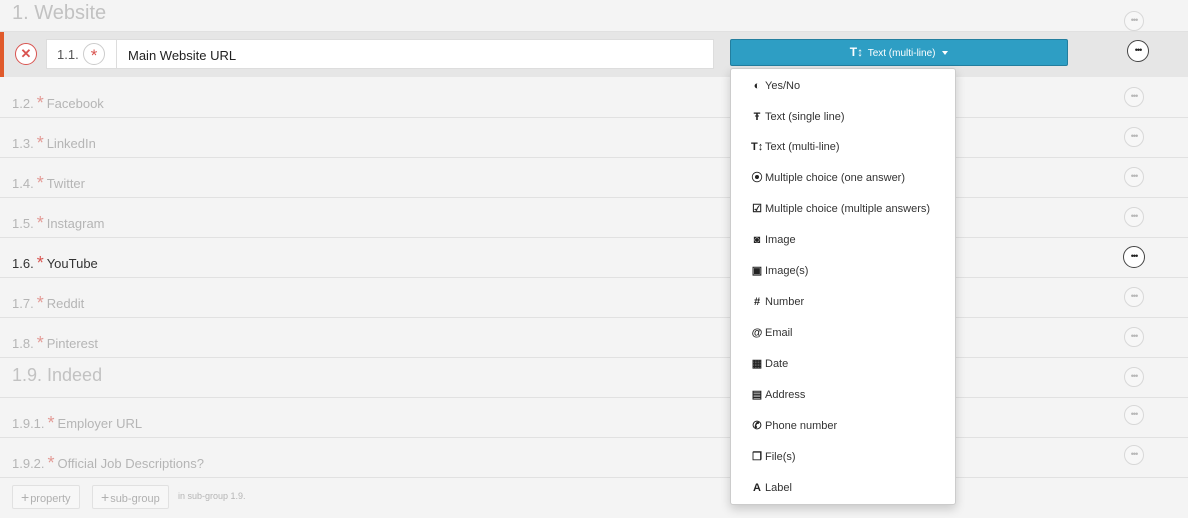  Describe the element at coordinates (130, 497) in the screenshot. I see `add-subgroup-button: +sub-group` at that location.